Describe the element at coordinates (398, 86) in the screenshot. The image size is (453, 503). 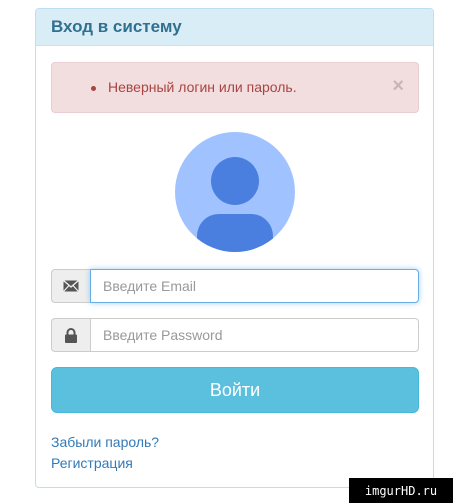
I see `close-icon: ×` at that location.